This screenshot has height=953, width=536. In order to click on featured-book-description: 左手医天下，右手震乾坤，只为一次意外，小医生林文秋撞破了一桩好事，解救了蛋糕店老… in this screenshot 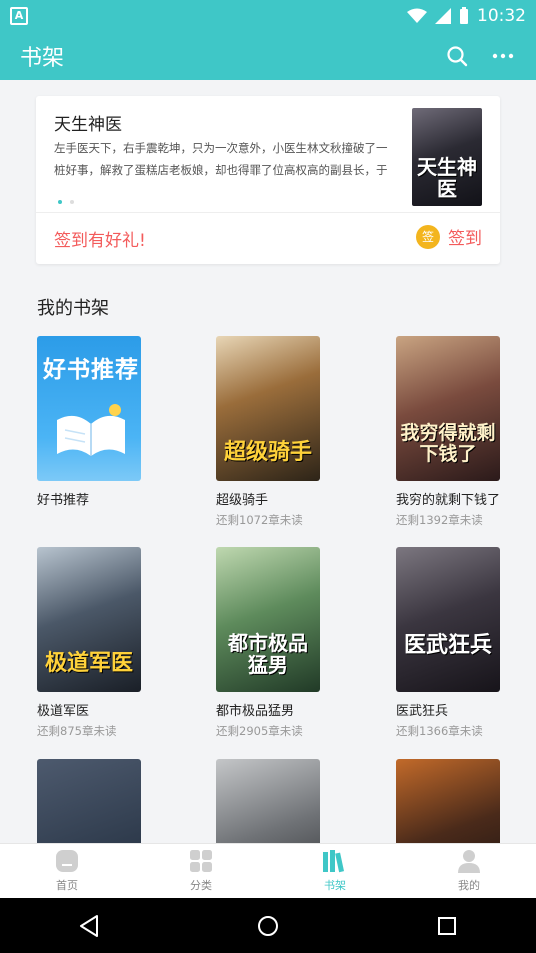, I will do `click(221, 159)`.